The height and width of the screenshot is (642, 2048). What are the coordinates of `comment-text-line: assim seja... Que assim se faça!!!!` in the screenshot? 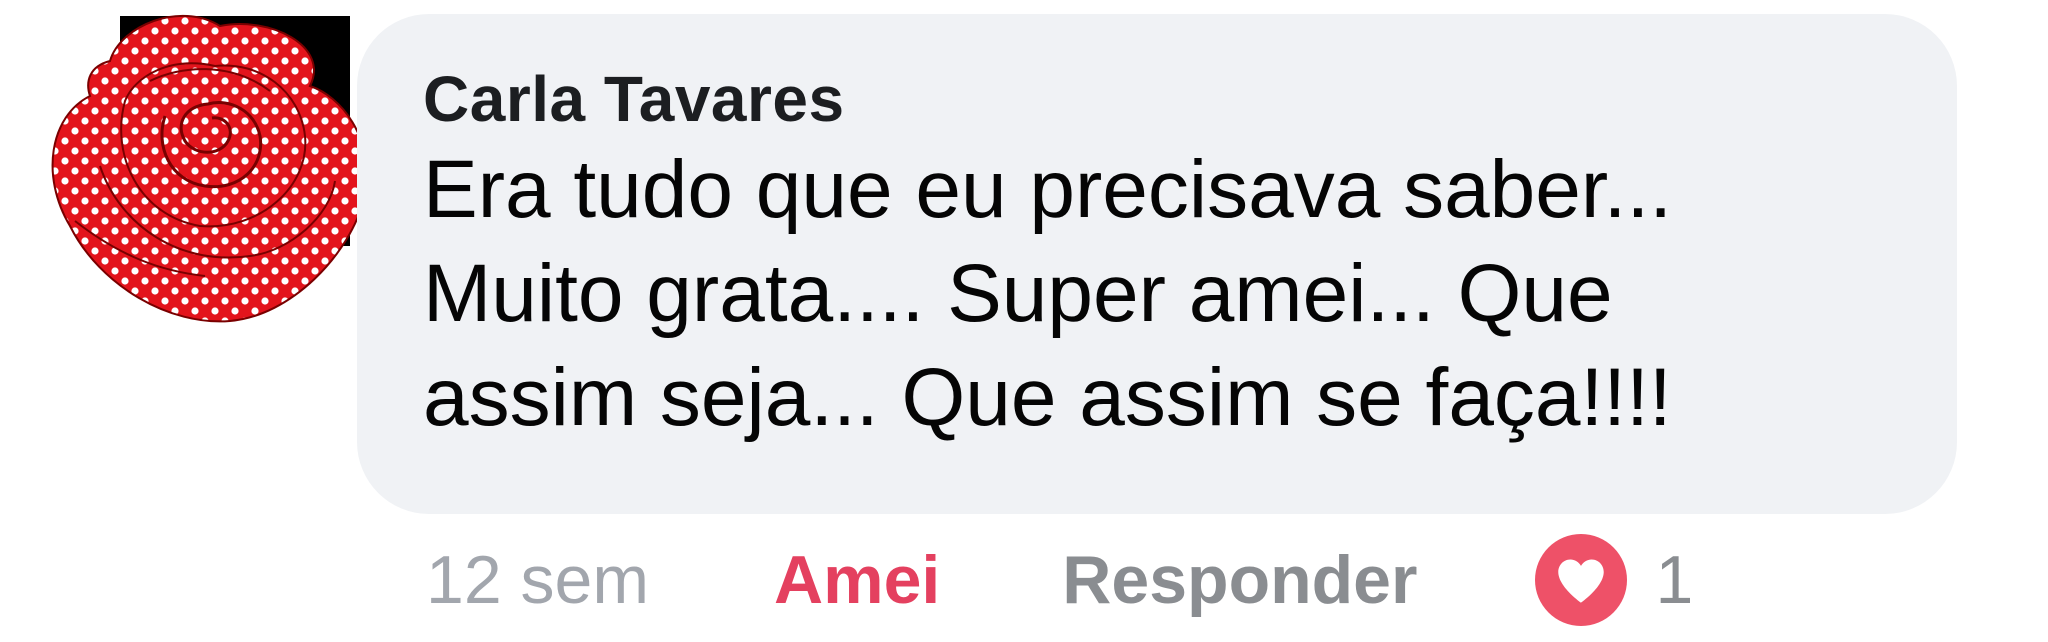 It's located at (1047, 397).